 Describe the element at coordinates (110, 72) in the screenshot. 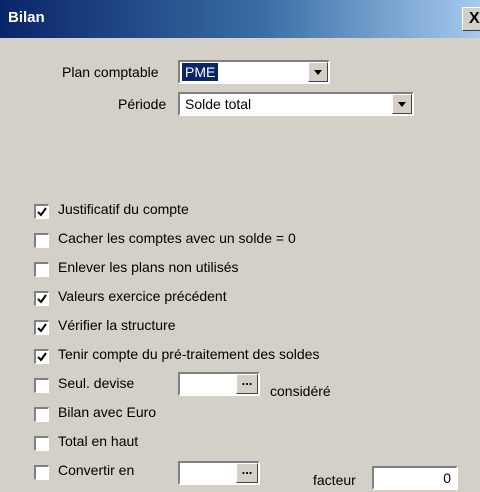

I see `plan-comptable-label: Plan comptable` at that location.